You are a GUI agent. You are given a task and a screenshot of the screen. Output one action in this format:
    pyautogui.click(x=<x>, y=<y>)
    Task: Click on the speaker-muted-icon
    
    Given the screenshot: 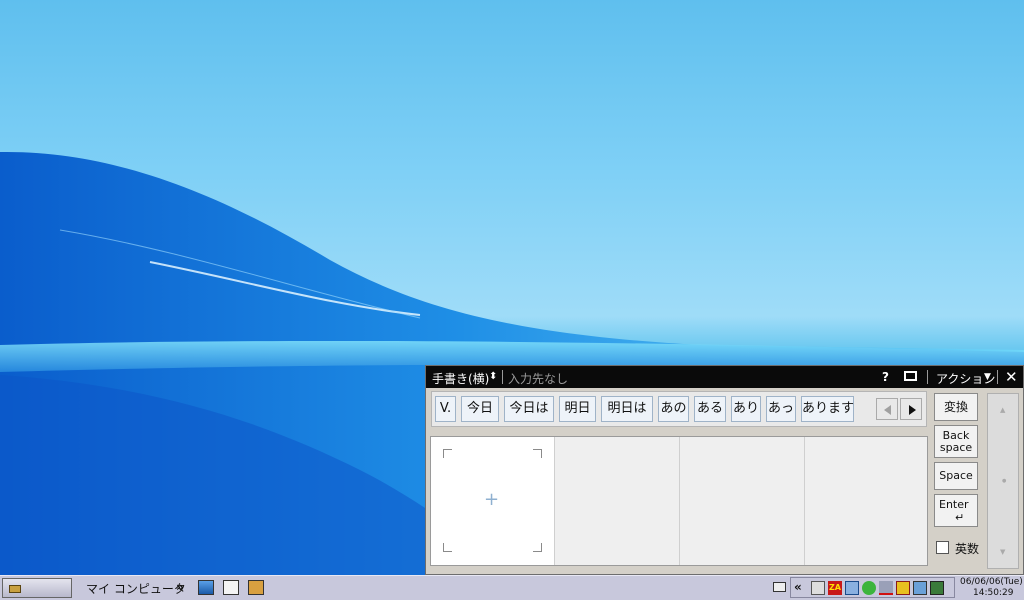 What is the action you would take?
    pyautogui.click(x=886, y=588)
    